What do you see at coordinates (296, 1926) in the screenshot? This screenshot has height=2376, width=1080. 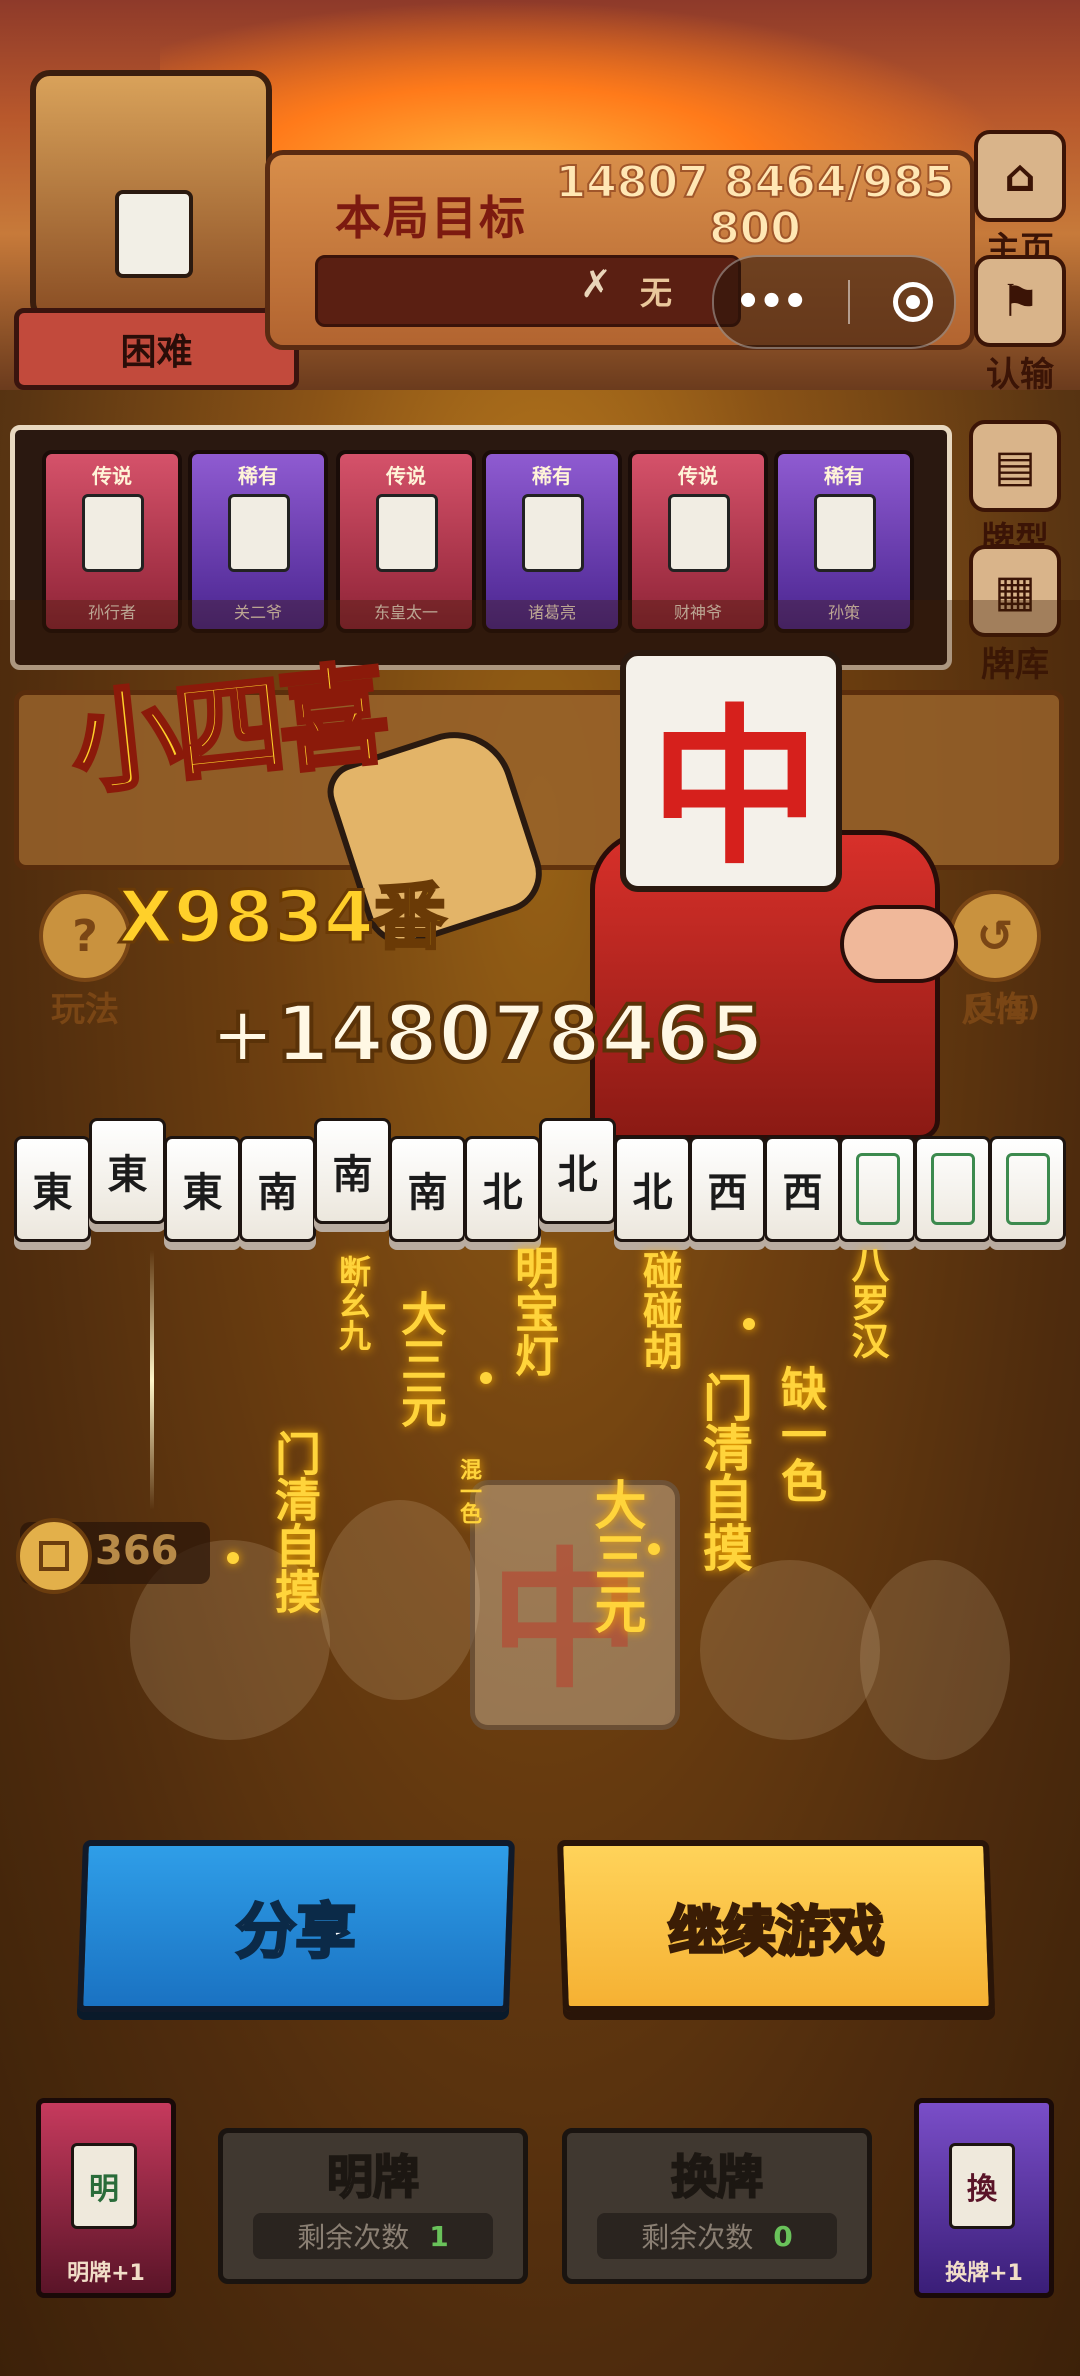 I see `share-button: 分享` at bounding box center [296, 1926].